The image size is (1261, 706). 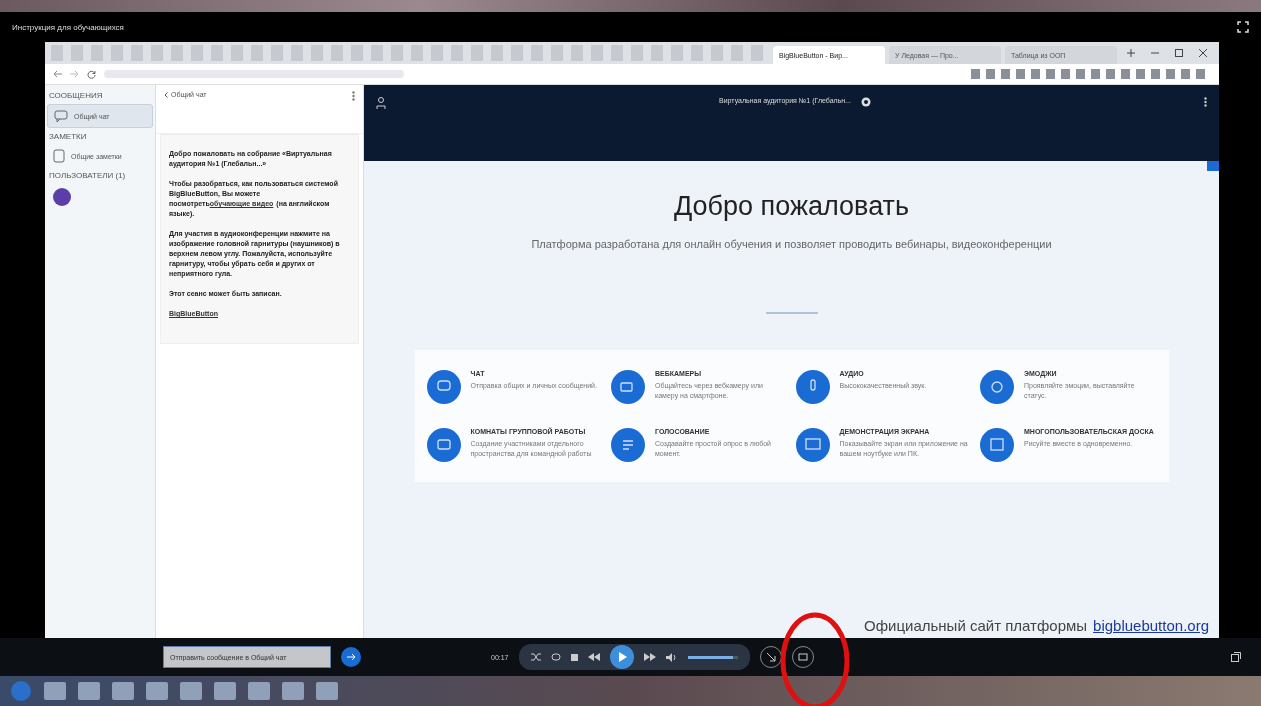 I want to click on close-icon, so click(x=1203, y=53).